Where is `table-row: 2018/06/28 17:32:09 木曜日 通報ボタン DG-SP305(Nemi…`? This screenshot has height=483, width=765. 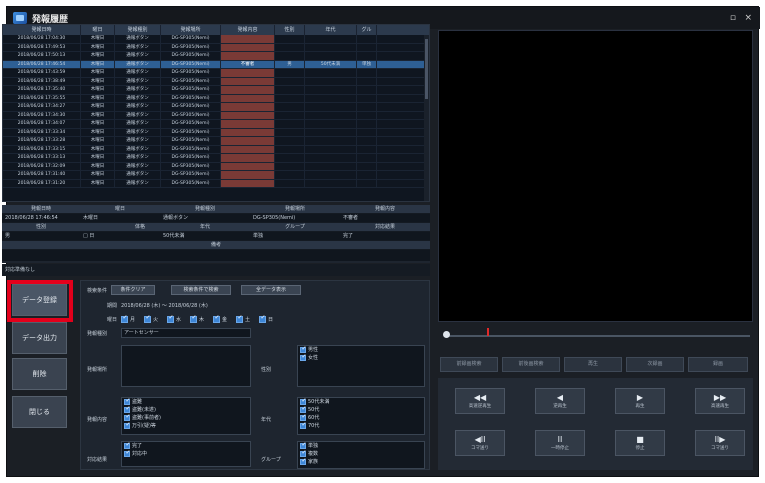 table-row: 2018/06/28 17:32:09 木曜日 通報ボタン DG-SP305(Nemi… is located at coordinates (216, 166).